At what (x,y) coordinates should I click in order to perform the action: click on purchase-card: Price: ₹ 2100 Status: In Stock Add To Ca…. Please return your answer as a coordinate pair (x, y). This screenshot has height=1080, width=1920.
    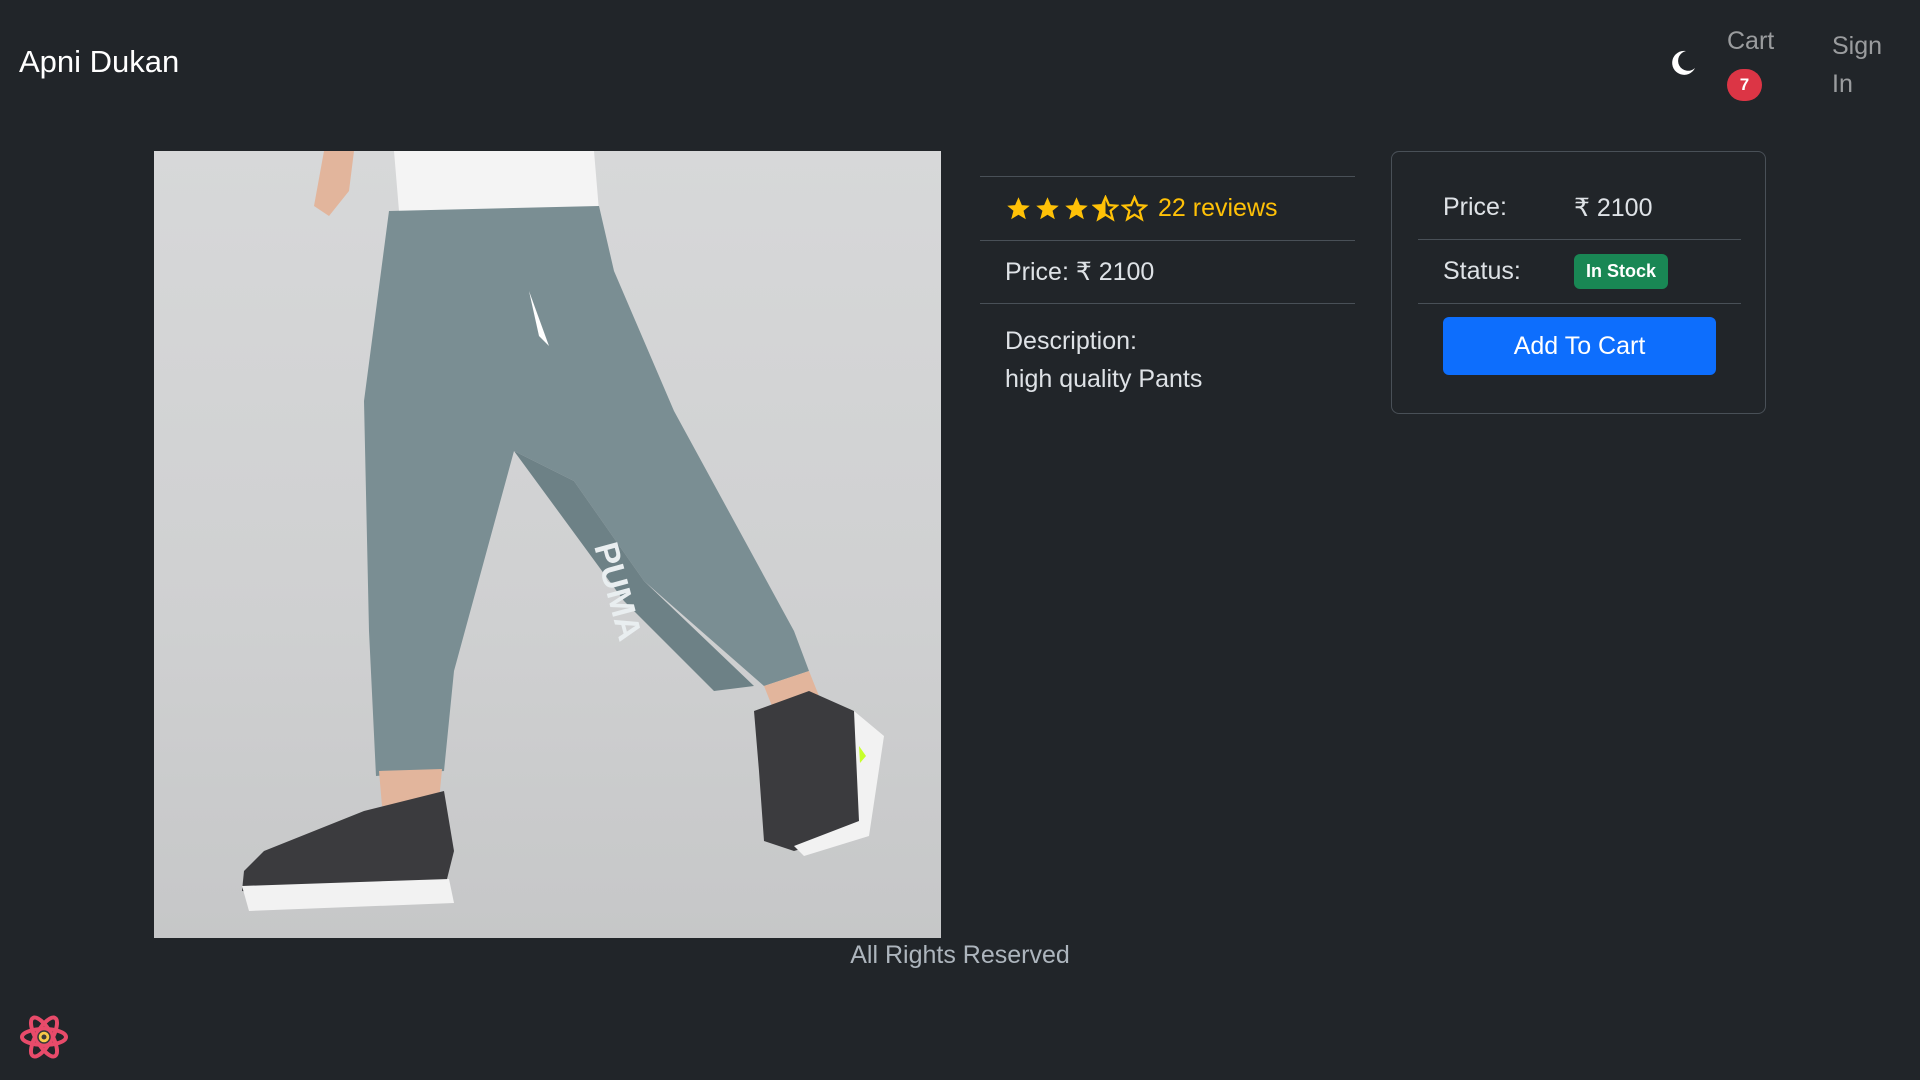
    Looking at the image, I should click on (1578, 282).